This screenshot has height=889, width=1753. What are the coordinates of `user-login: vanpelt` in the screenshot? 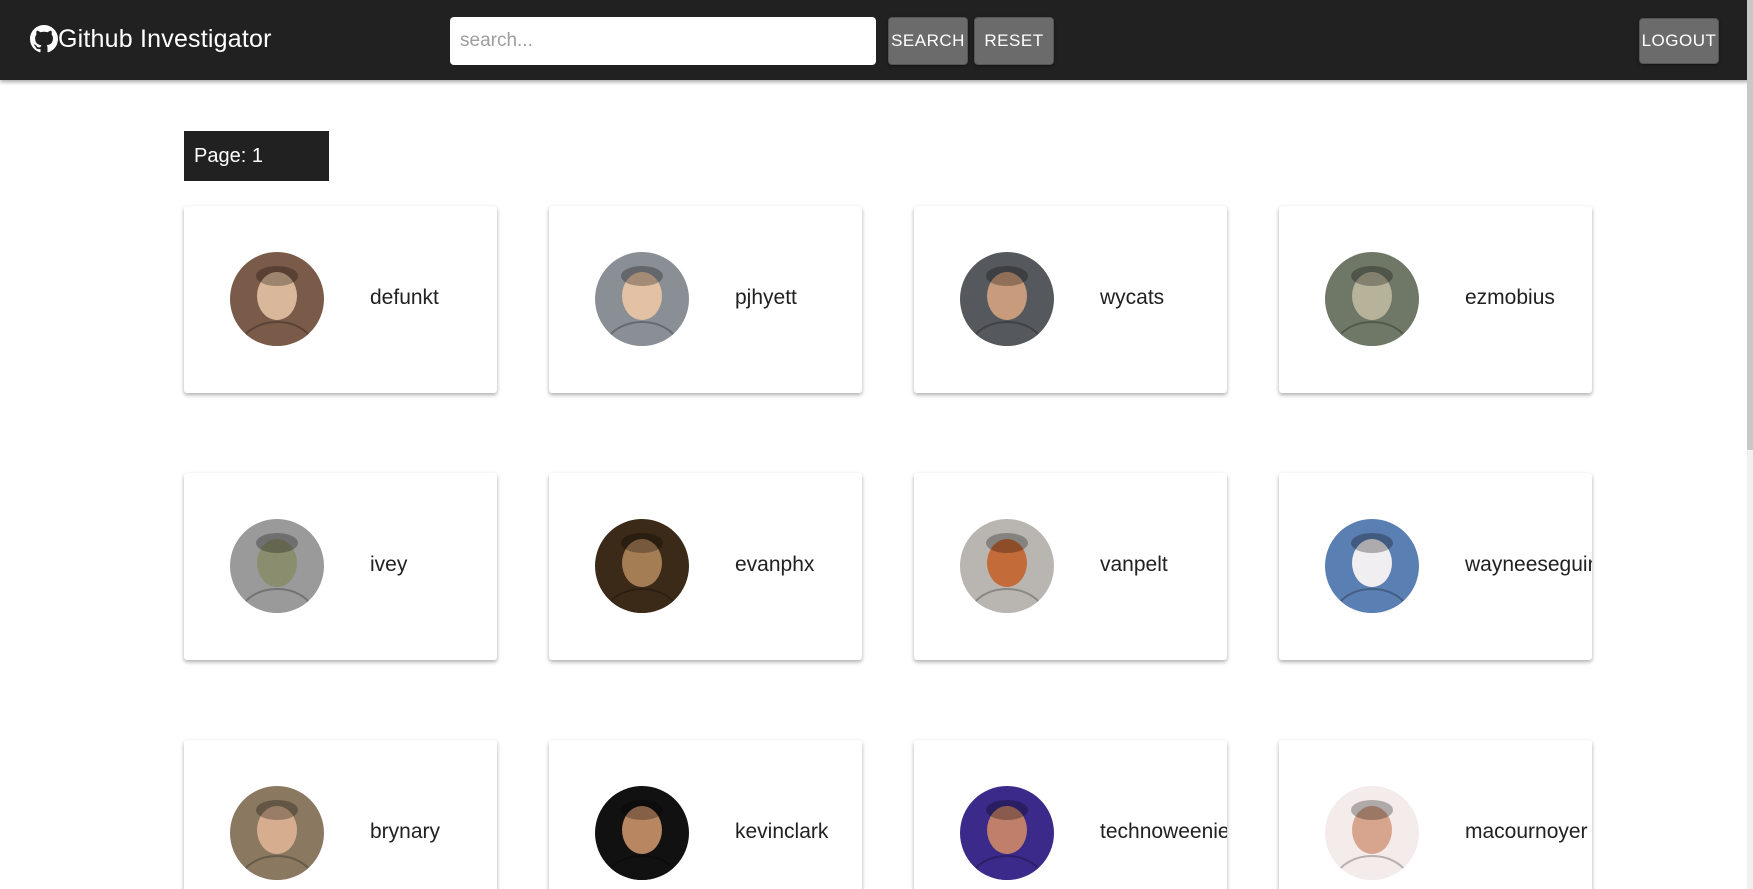 It's located at (1134, 564).